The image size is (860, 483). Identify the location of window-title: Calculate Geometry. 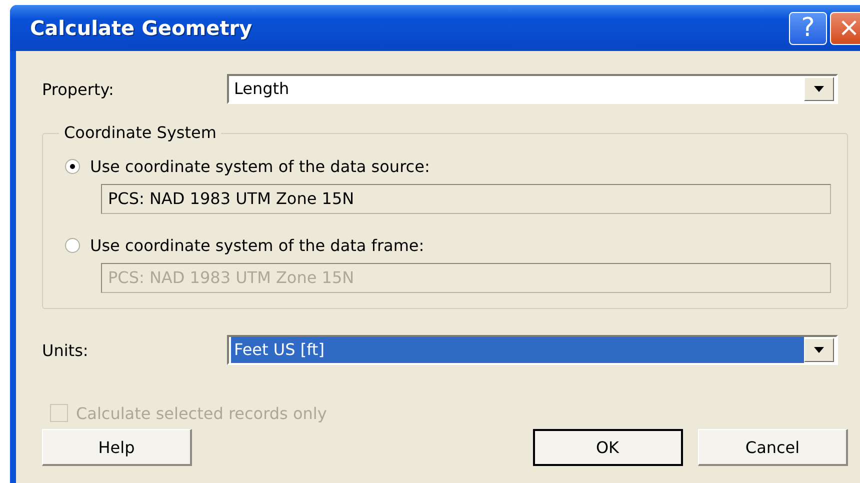
(142, 28).